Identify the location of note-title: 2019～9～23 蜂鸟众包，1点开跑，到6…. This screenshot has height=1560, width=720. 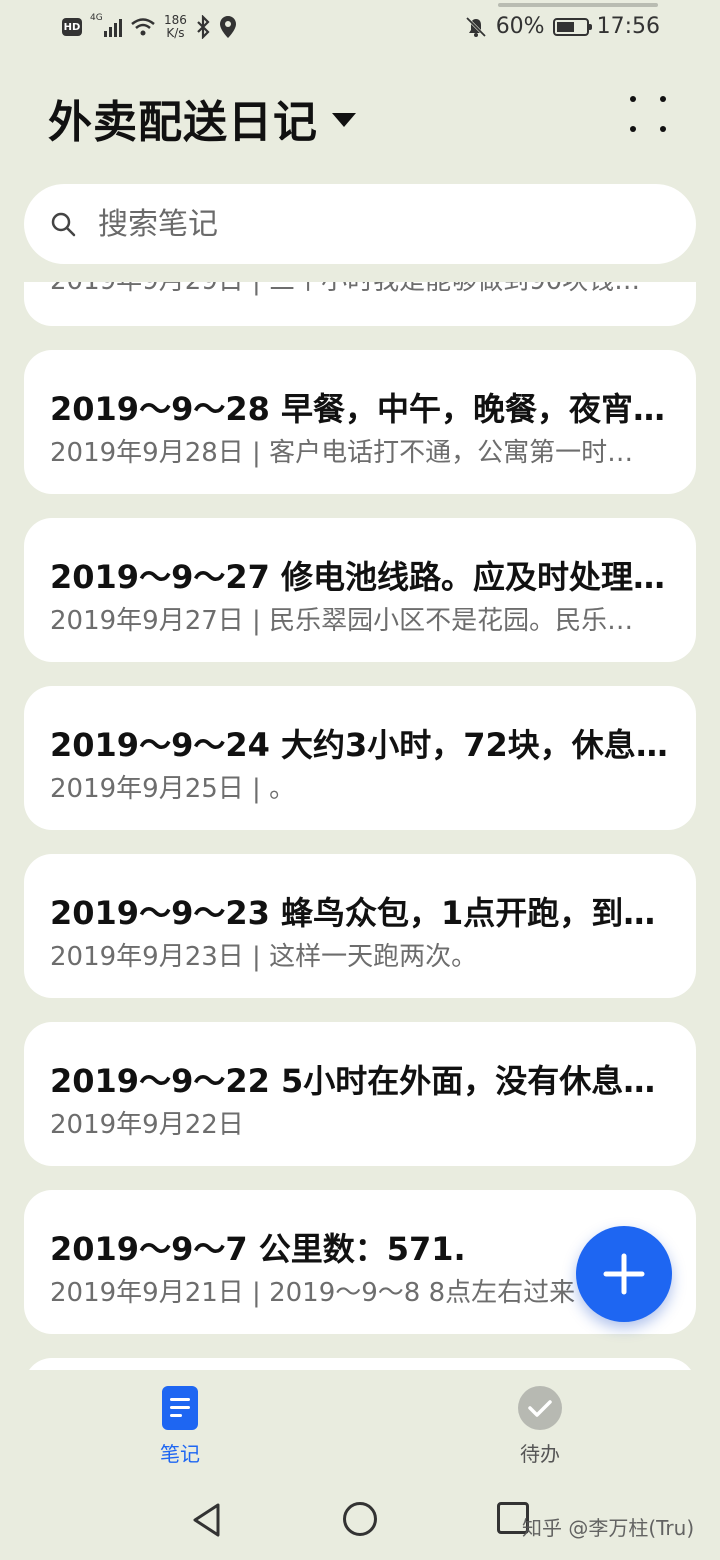
(360, 913).